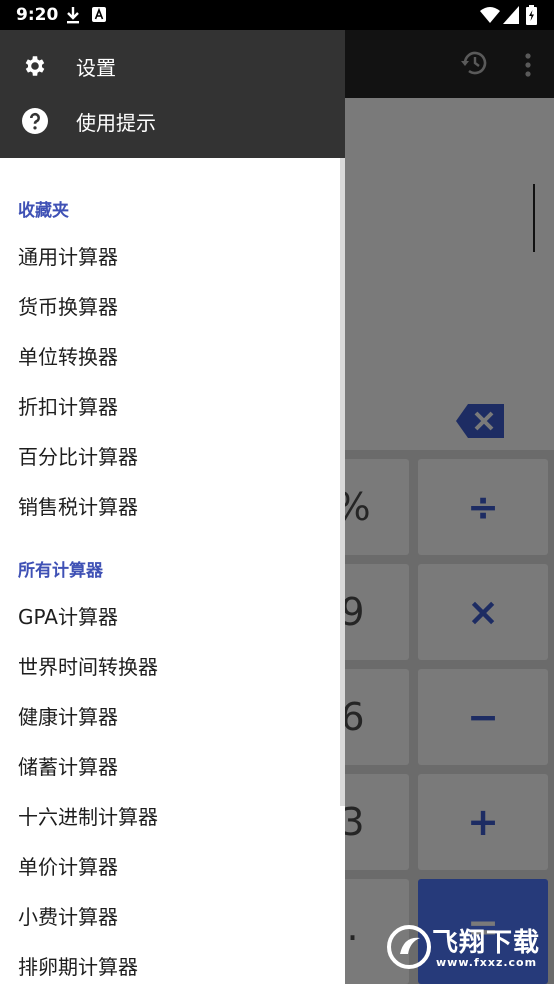 This screenshot has width=554, height=984. What do you see at coordinates (528, 65) in the screenshot?
I see `more-options-icon` at bounding box center [528, 65].